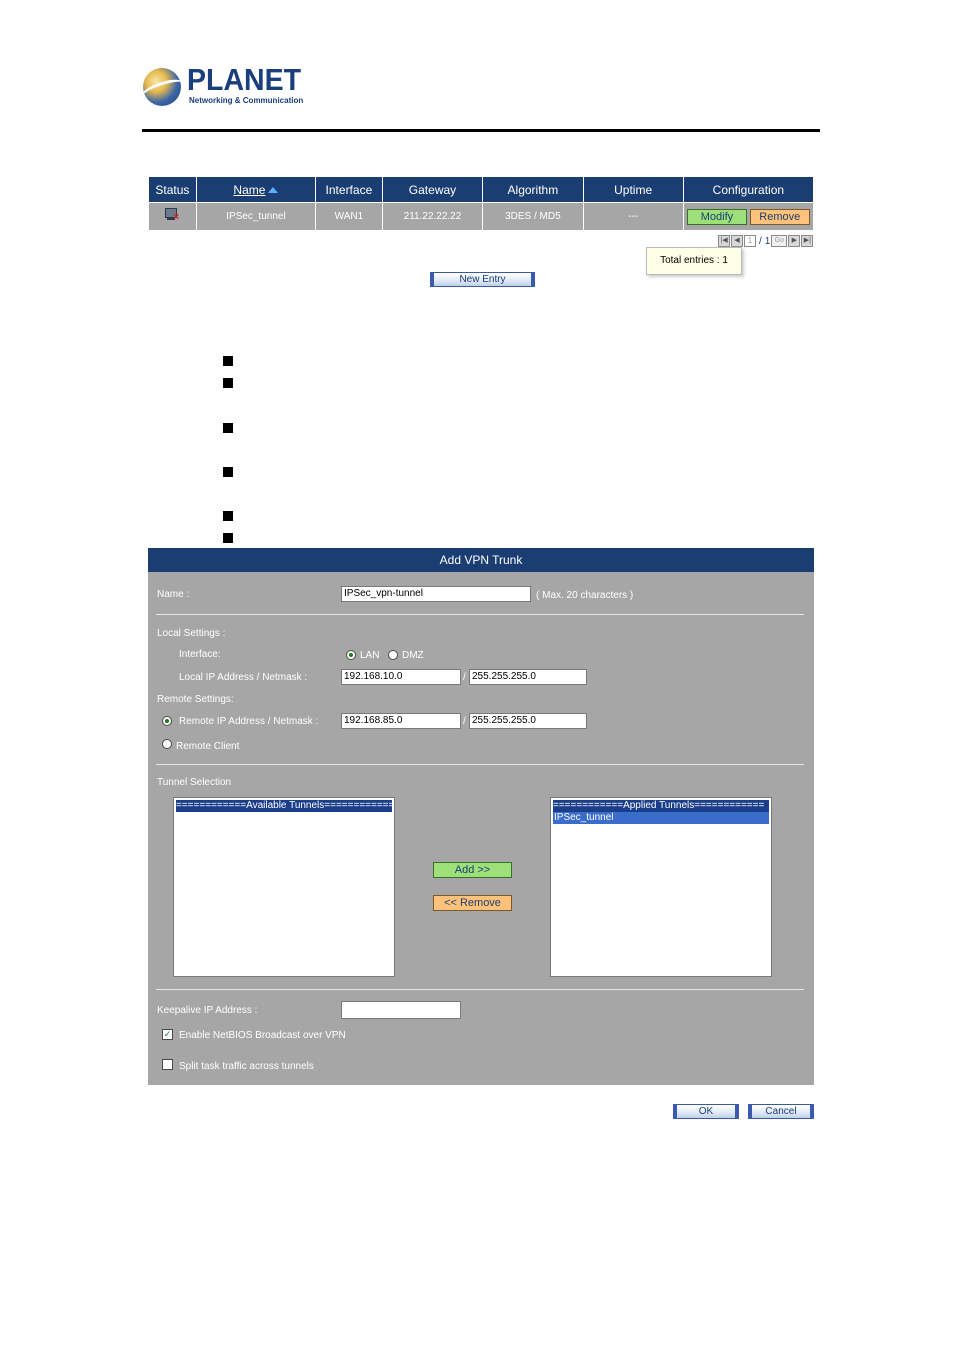 The height and width of the screenshot is (1350, 954). Describe the element at coordinates (167, 744) in the screenshot. I see `remote-client-radio` at that location.